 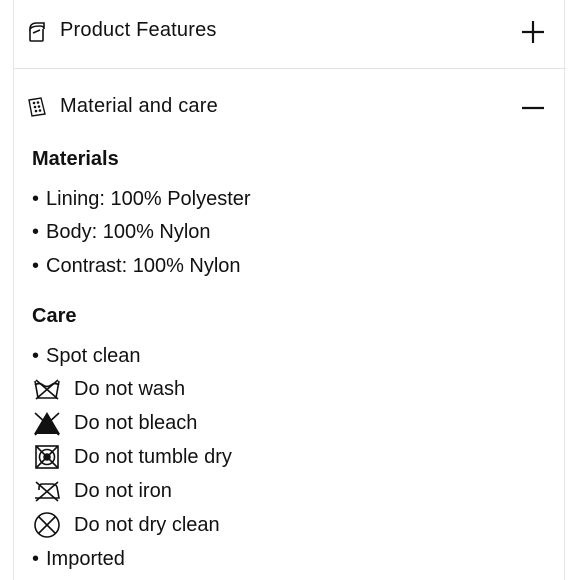 I want to click on list-item: Do not bleach, so click(x=114, y=423).